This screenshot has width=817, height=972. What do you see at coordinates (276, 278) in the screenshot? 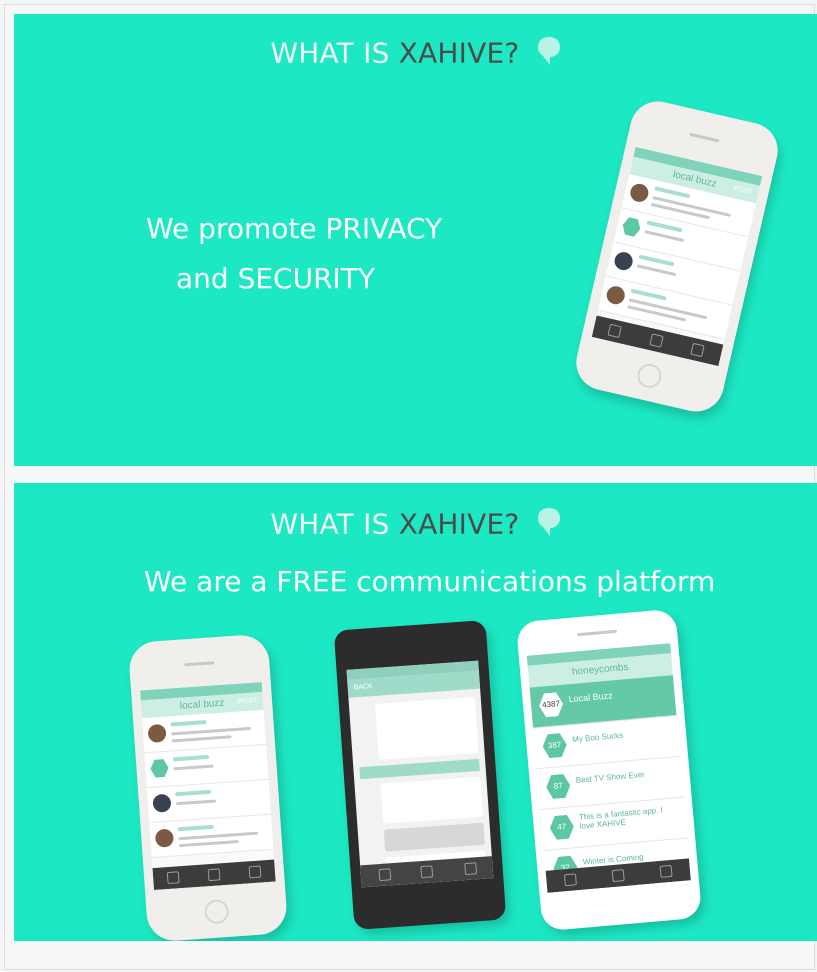
I see `tagline-line2: and SECURITY` at bounding box center [276, 278].